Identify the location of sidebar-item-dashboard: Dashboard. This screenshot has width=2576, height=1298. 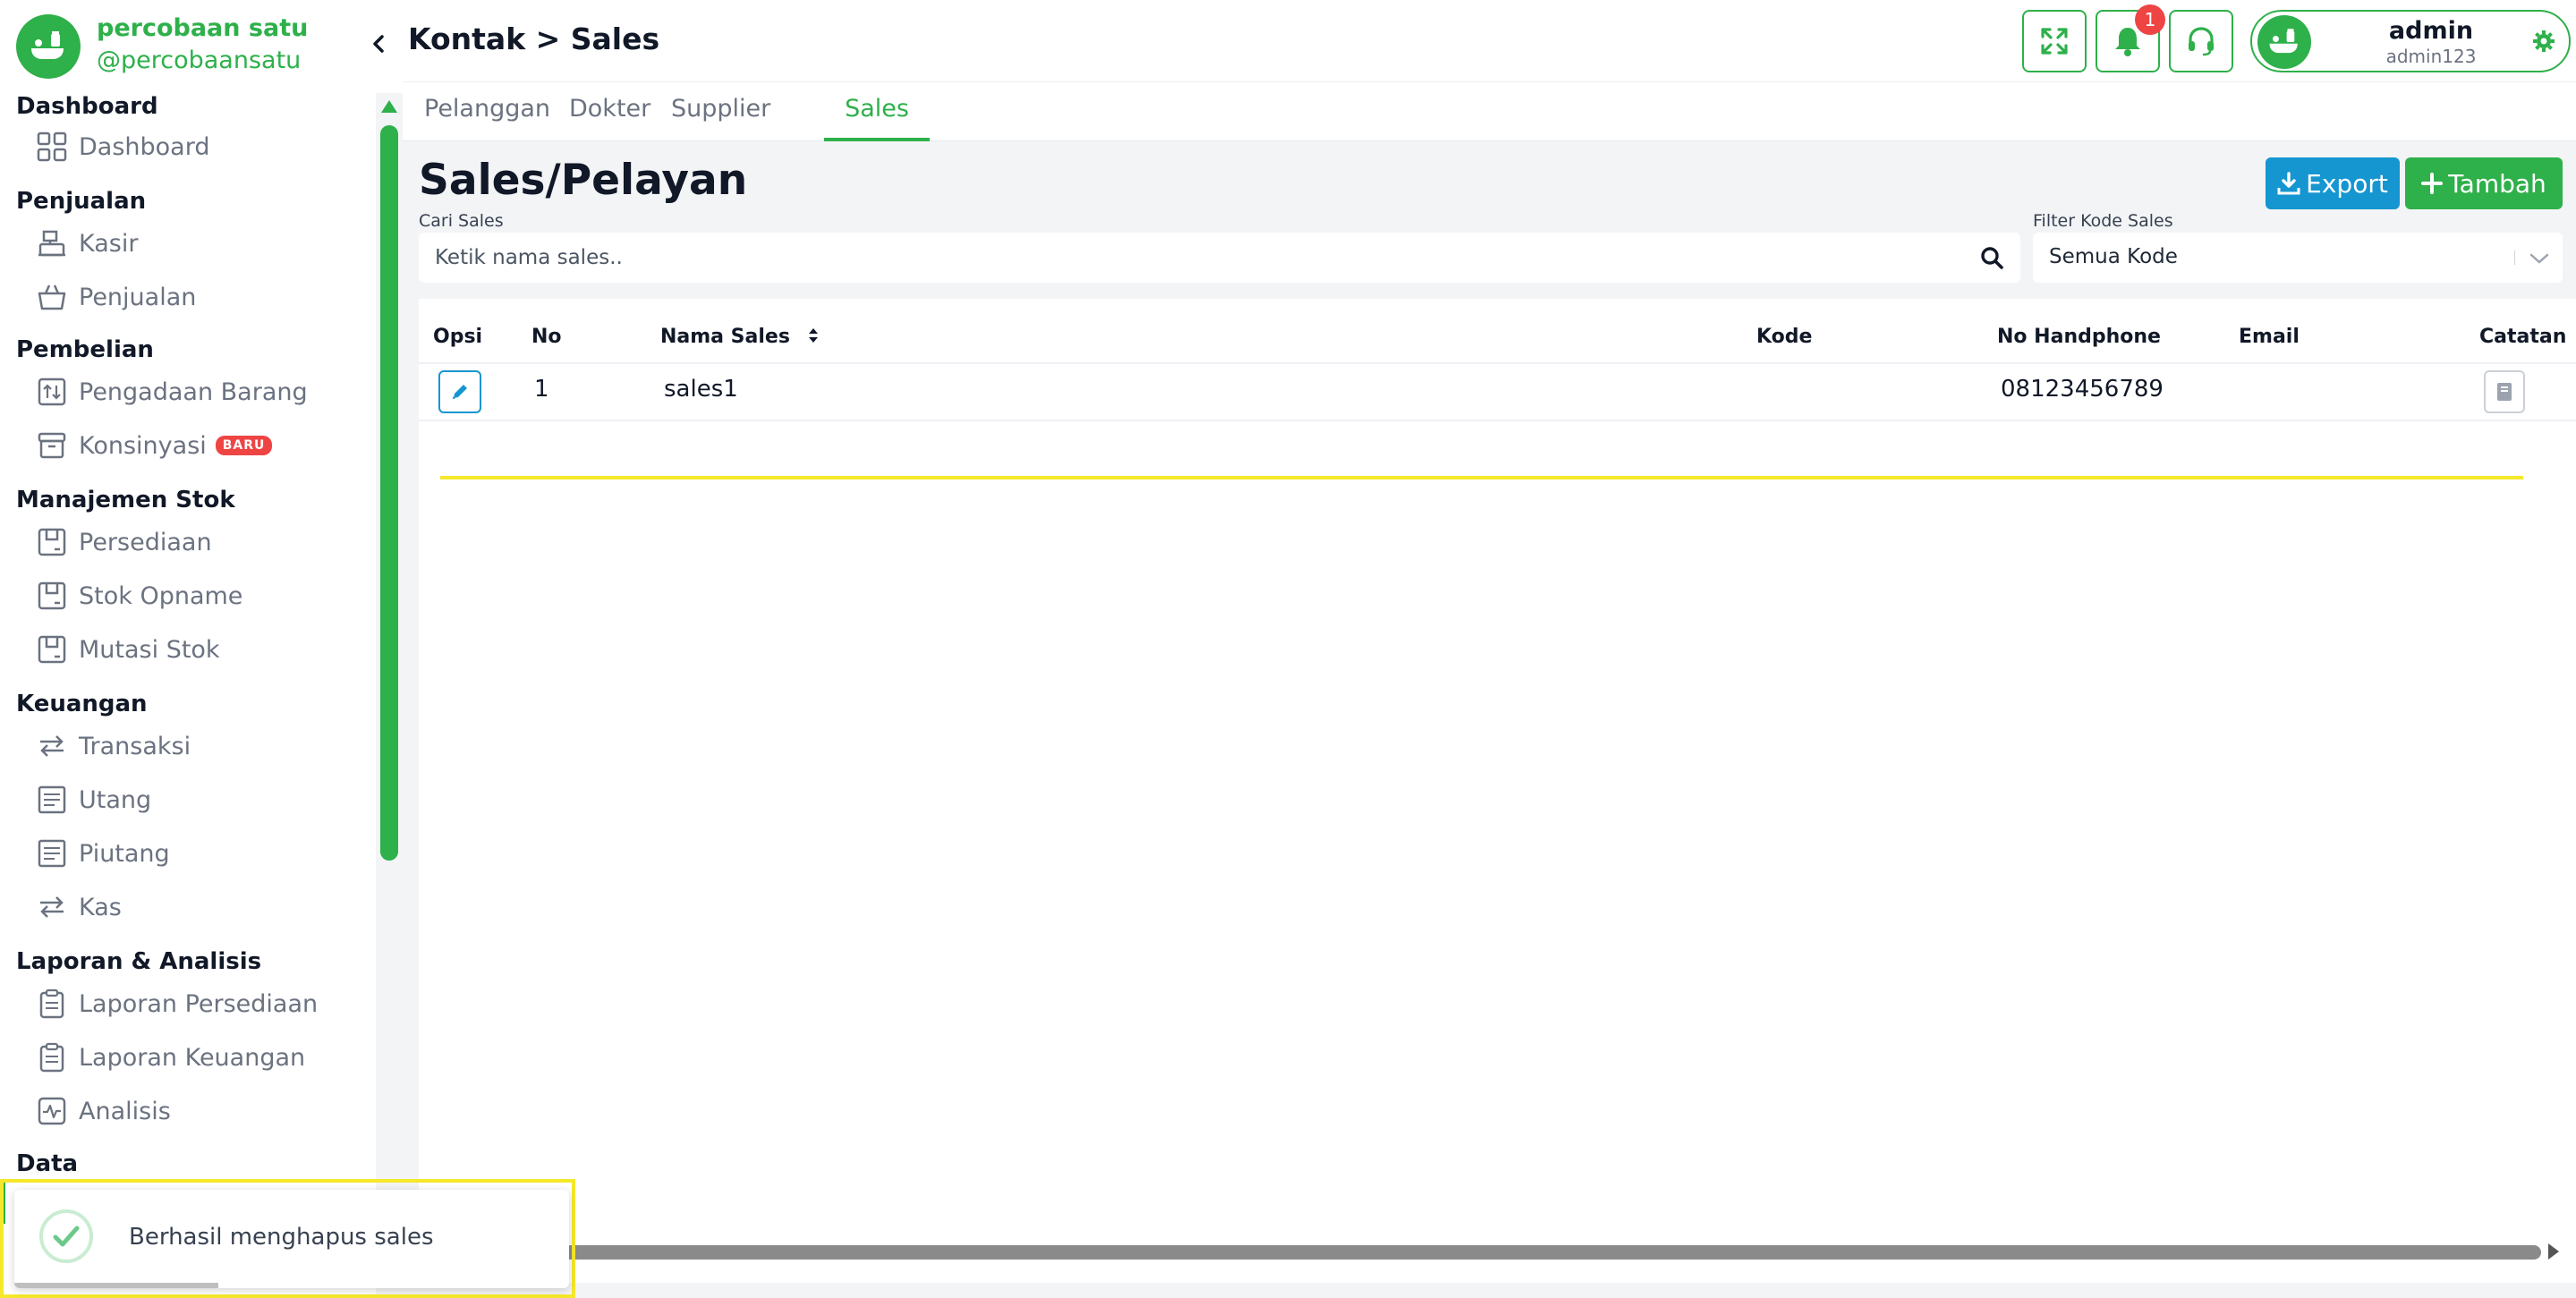
(202, 147).